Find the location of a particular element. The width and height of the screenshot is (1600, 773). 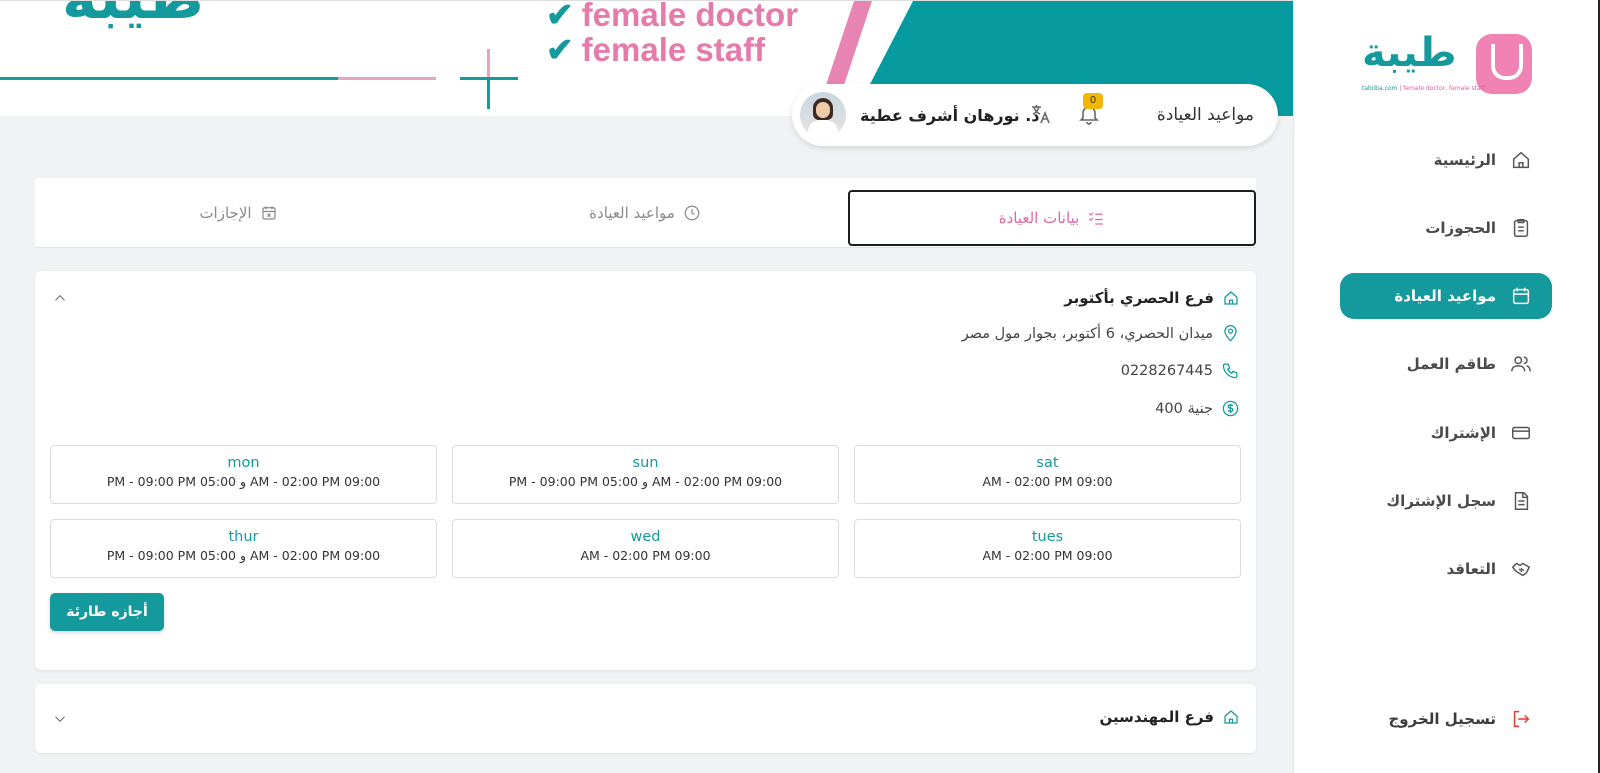

day-name: wed is located at coordinates (645, 537).